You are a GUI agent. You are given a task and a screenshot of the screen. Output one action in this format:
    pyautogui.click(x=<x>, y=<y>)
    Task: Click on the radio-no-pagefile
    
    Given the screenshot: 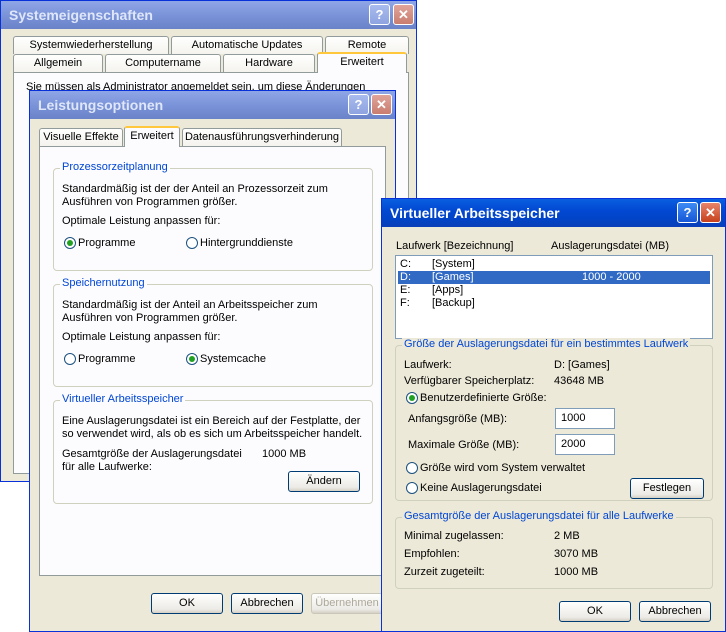 What is the action you would take?
    pyautogui.click(x=412, y=488)
    